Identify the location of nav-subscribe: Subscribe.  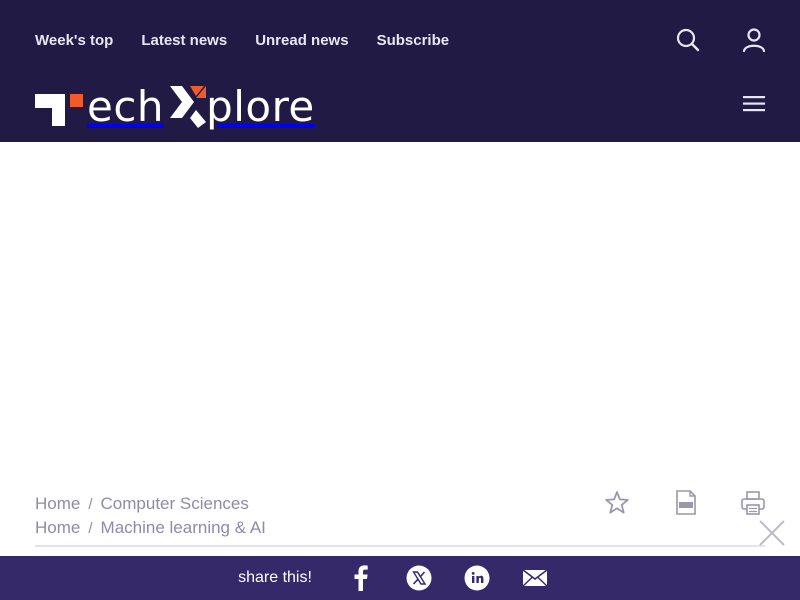
(413, 40).